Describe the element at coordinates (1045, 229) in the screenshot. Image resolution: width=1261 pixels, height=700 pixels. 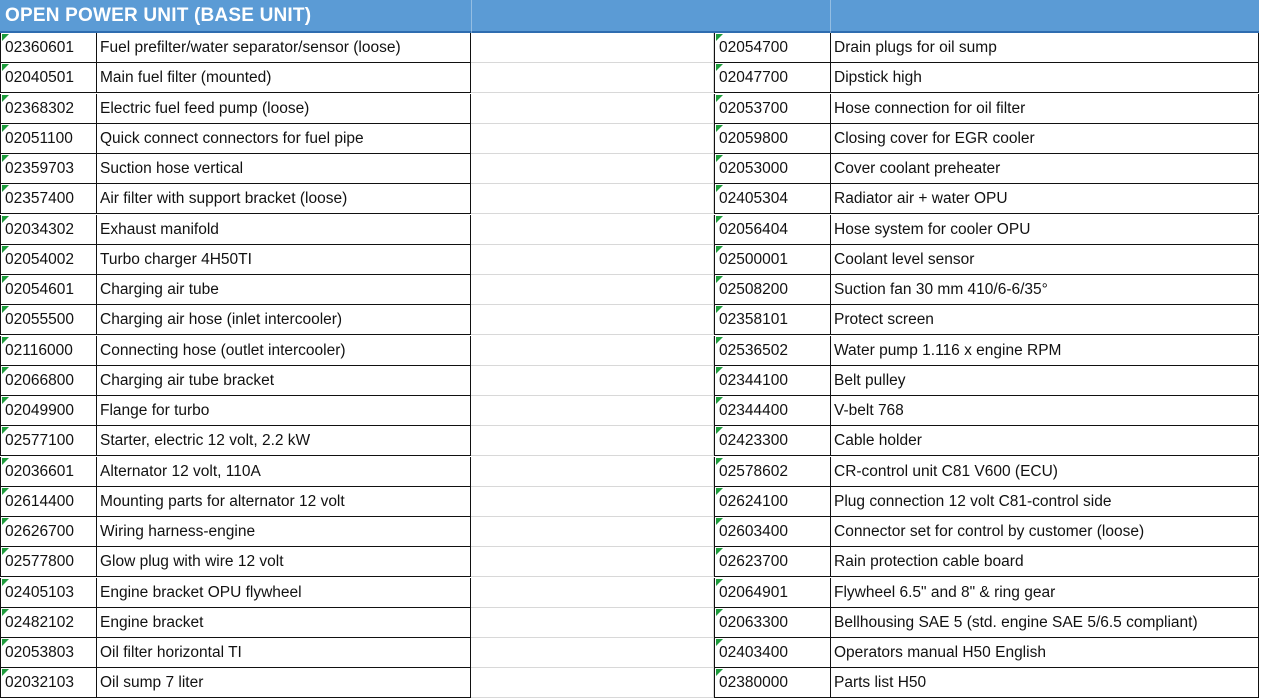
I see `description-cell: Hose system for cooler OPU` at that location.